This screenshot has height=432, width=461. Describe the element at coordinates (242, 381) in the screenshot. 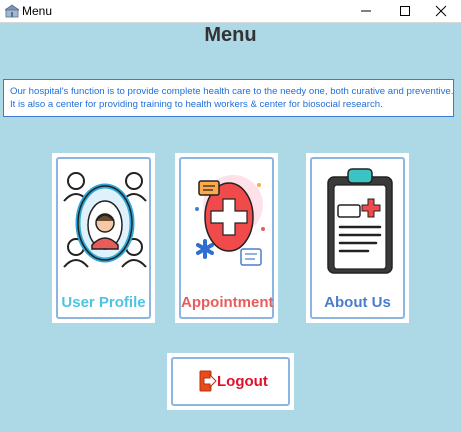

I see `logout-label: Logout` at that location.